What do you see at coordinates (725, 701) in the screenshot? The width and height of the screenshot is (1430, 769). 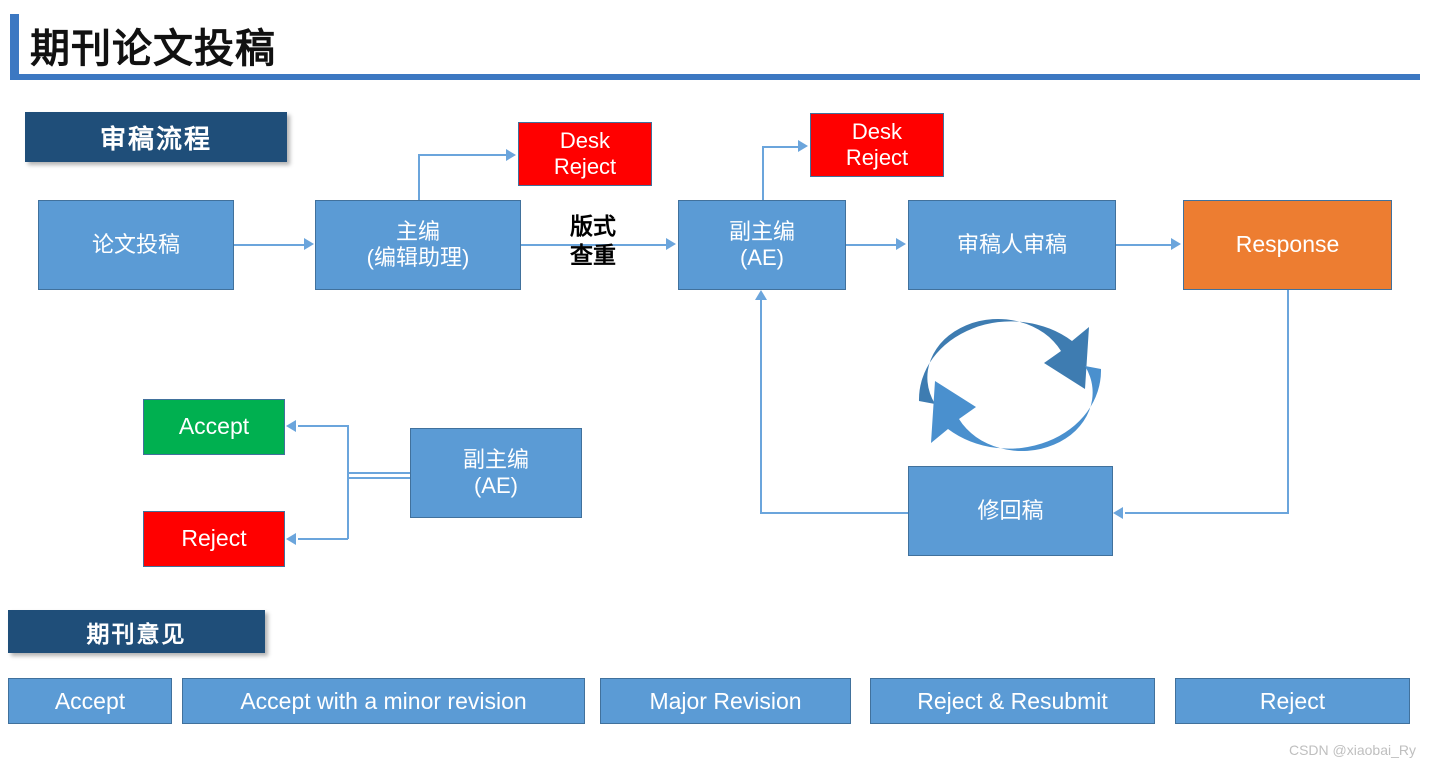 I see `opinion-option-major-revision: Major Revision` at bounding box center [725, 701].